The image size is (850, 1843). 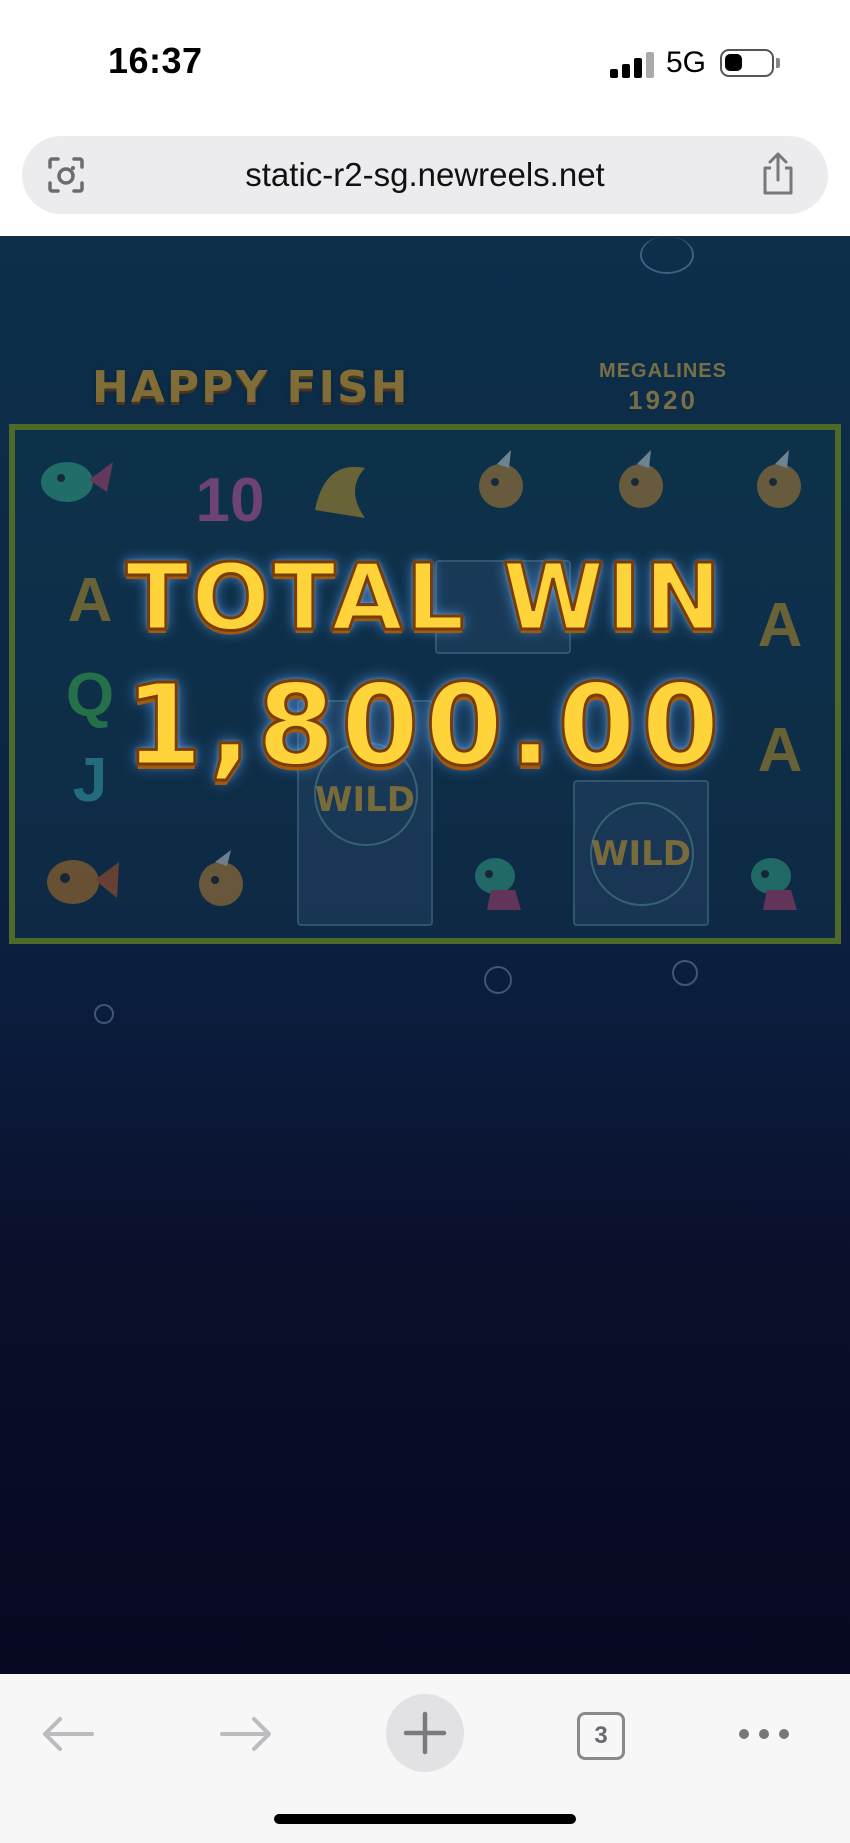 I want to click on more-menu-button, so click(x=764, y=1734).